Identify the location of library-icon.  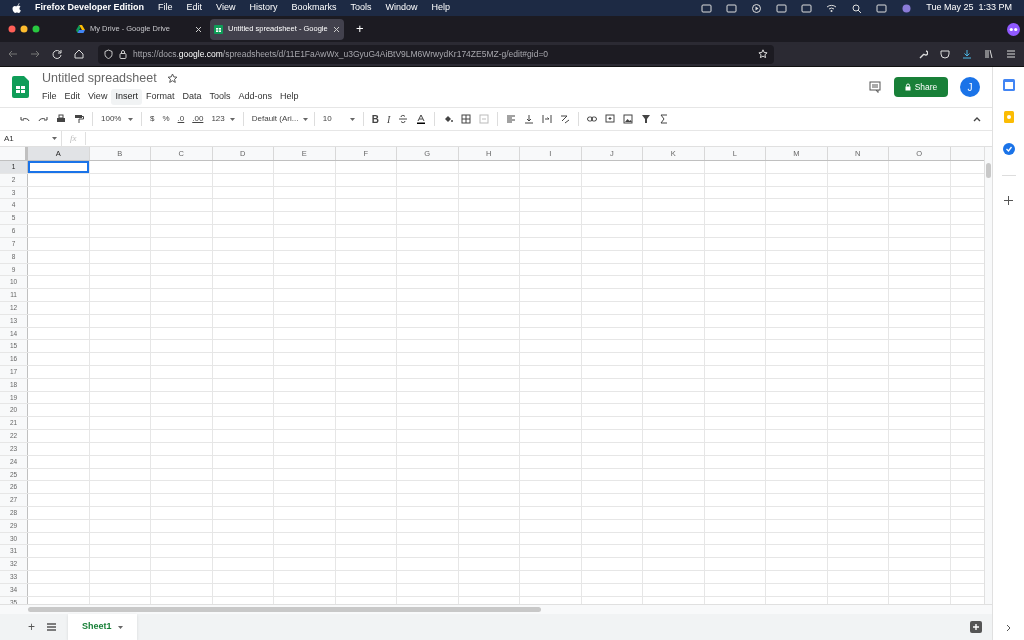
(989, 54).